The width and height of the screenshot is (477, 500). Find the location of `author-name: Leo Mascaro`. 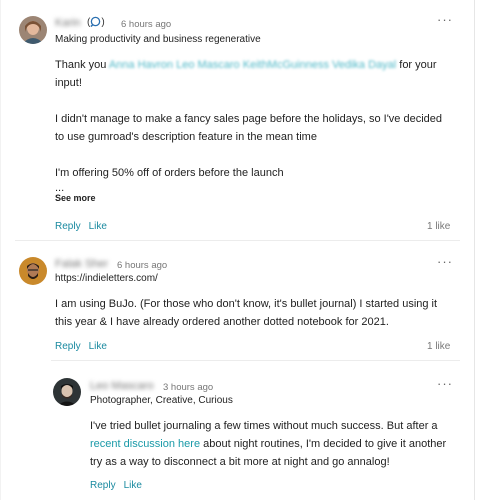

author-name: Leo Mascaro is located at coordinates (122, 386).